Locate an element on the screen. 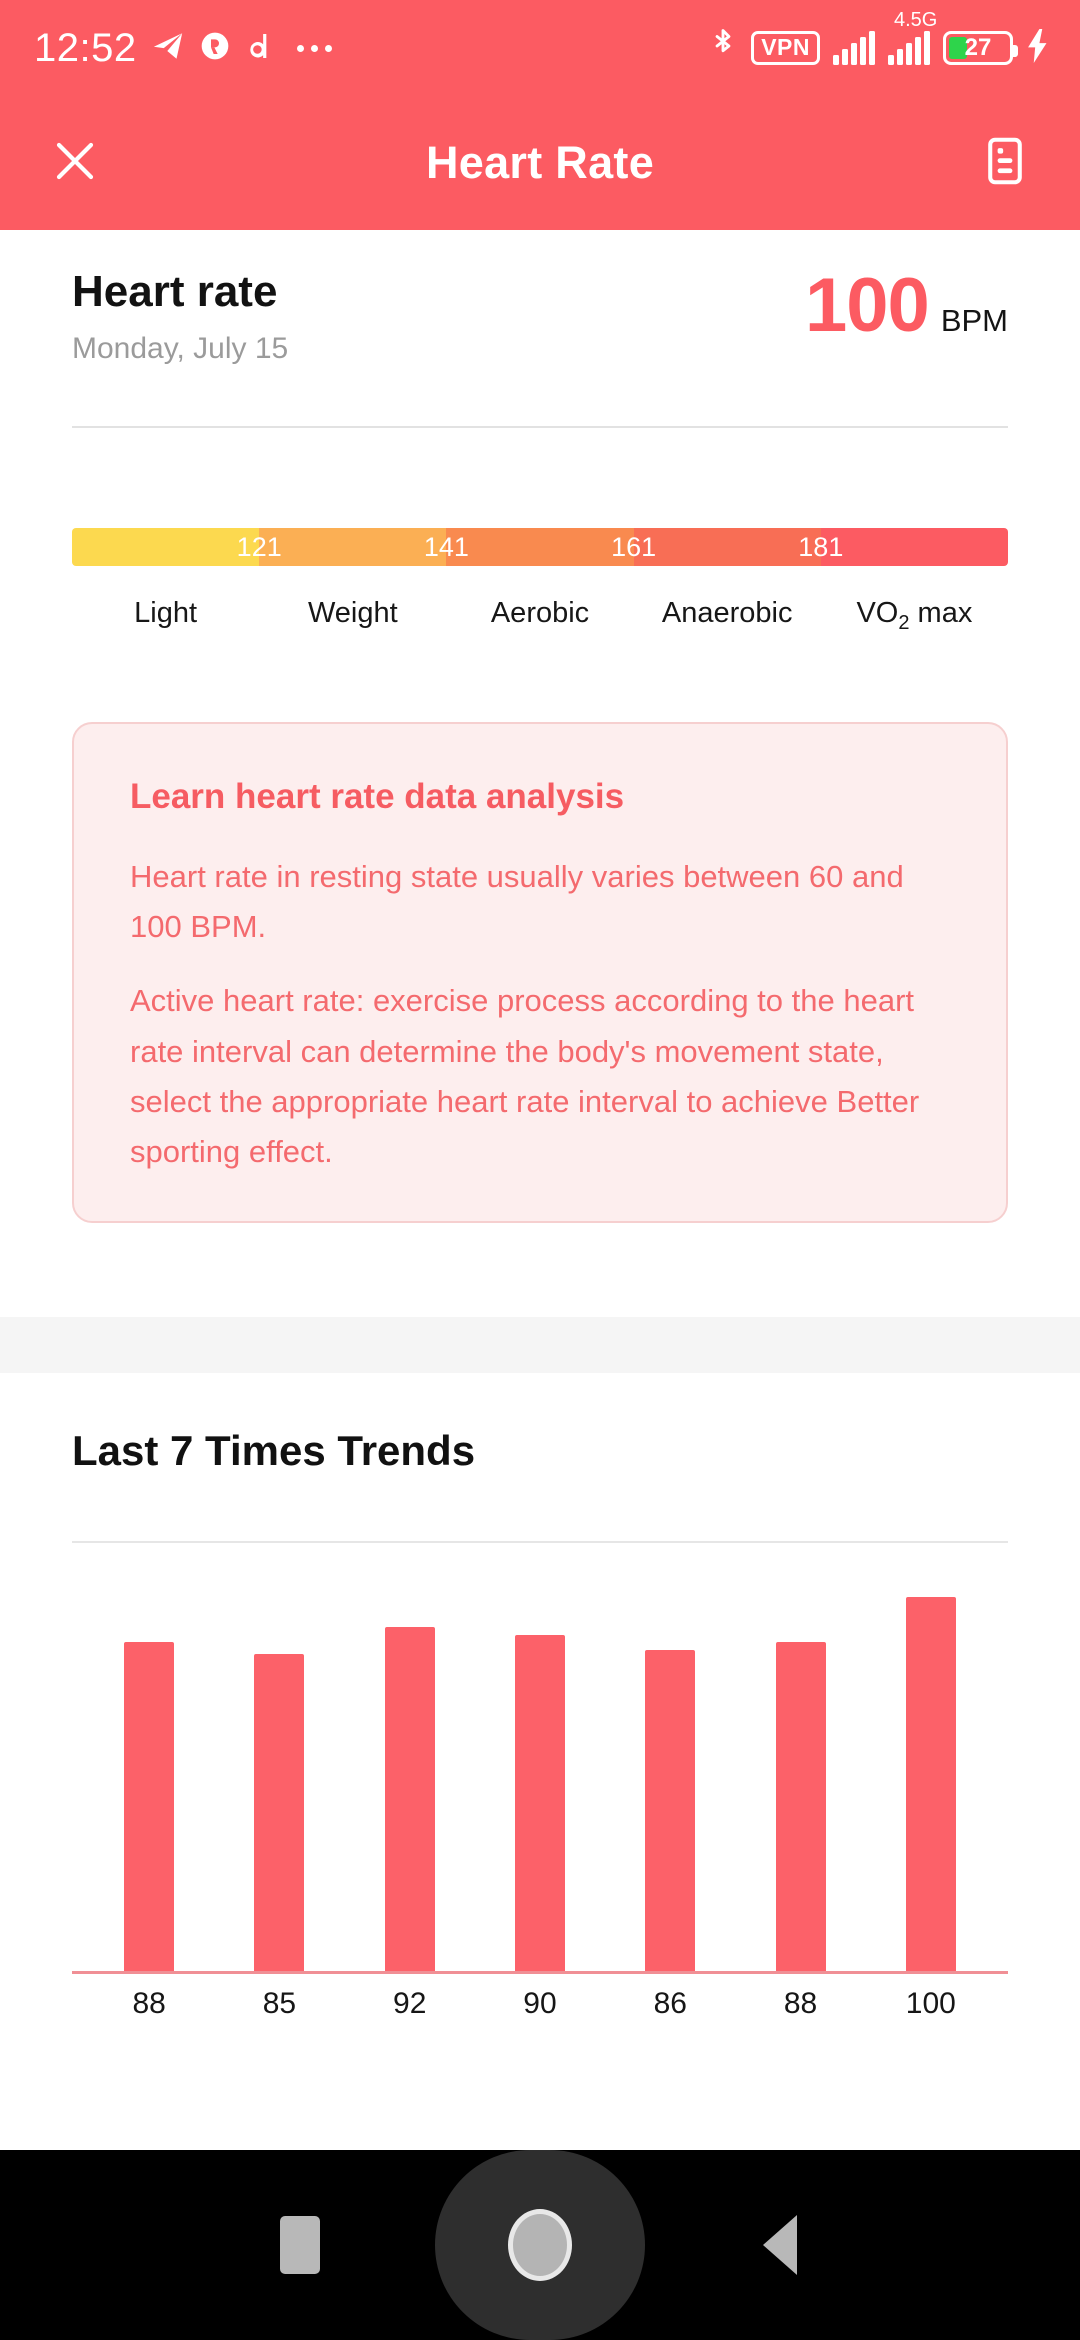  charging-bolt-icon is located at coordinates (1038, 48).